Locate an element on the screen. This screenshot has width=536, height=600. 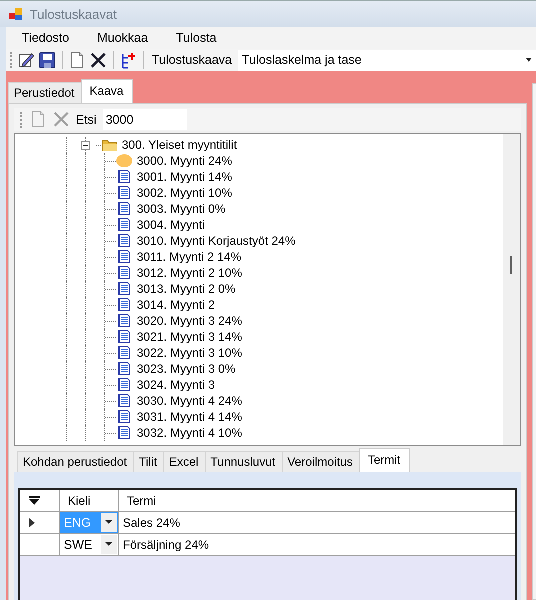
tree-item: 3002. Myynti 10% is located at coordinates (182, 193).